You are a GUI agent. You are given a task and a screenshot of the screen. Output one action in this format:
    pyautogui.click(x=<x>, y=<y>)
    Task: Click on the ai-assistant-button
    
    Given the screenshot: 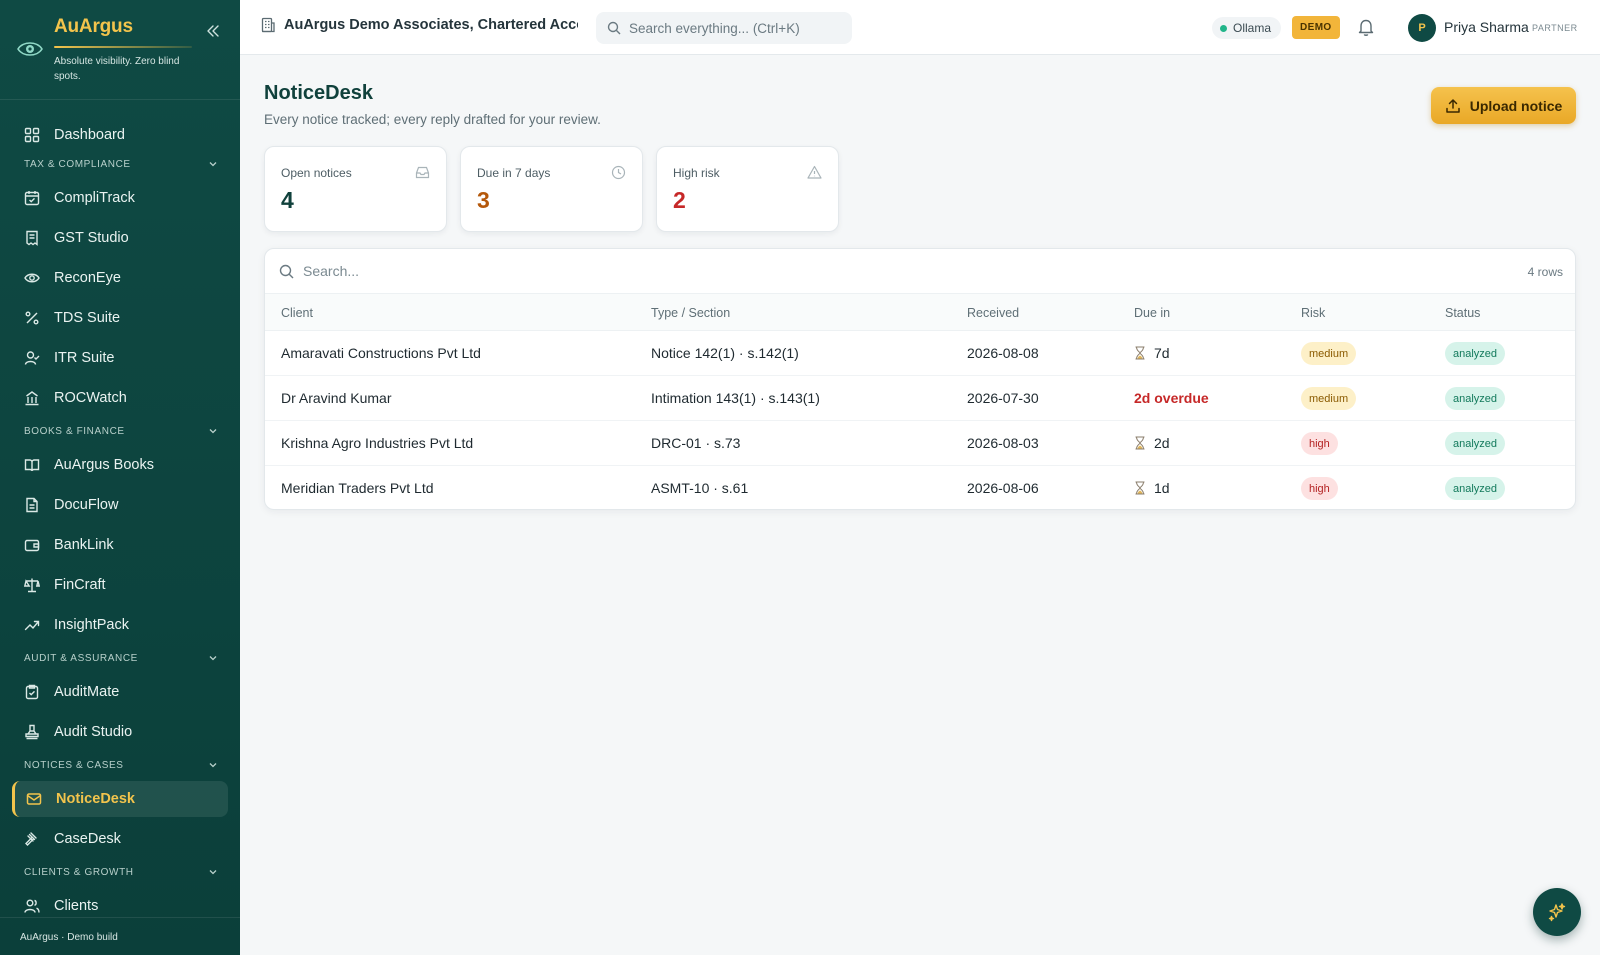 What is the action you would take?
    pyautogui.click(x=1557, y=912)
    